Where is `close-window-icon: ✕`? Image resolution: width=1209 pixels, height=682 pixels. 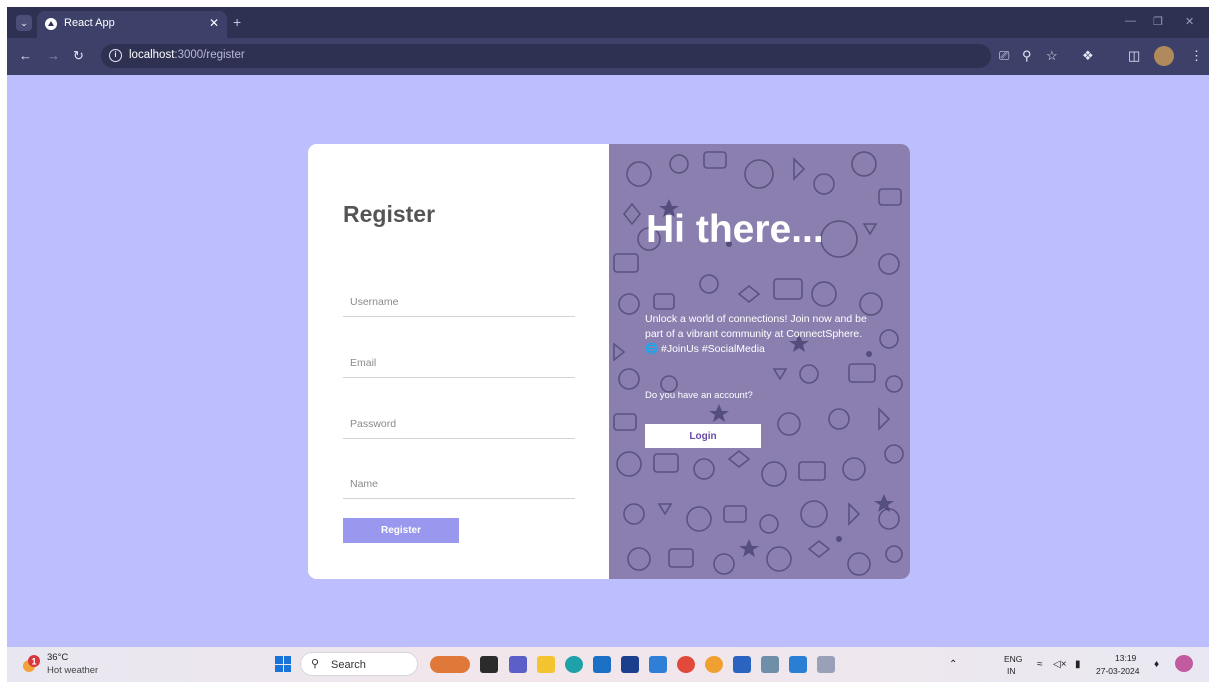 close-window-icon: ✕ is located at coordinates (1189, 21).